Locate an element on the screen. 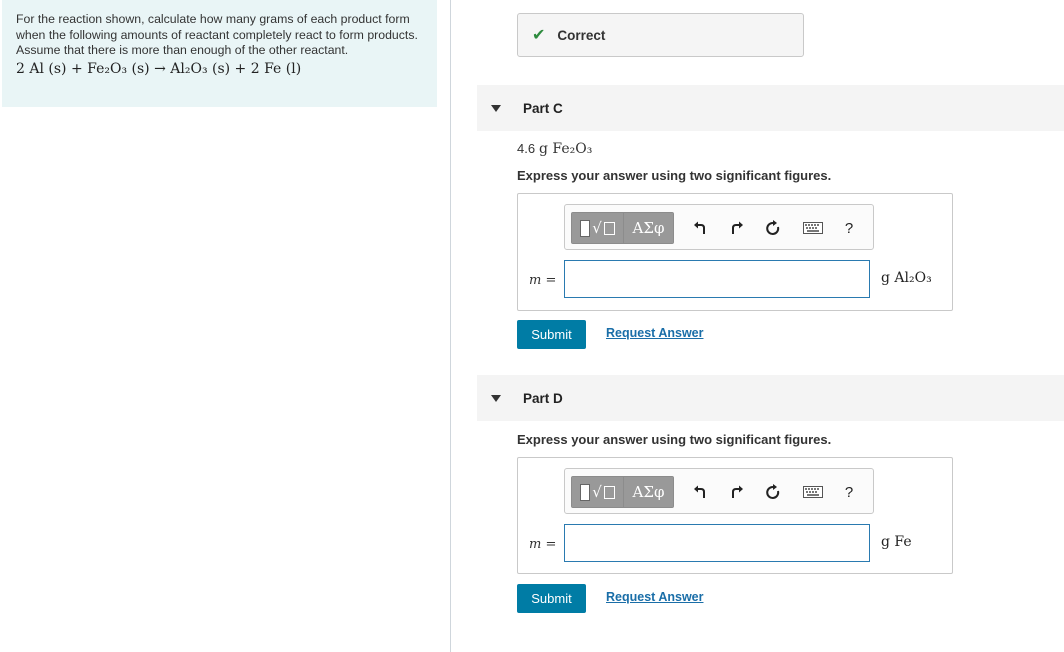 This screenshot has width=1064, height=652. part-d-submit-button: Submit is located at coordinates (551, 598).